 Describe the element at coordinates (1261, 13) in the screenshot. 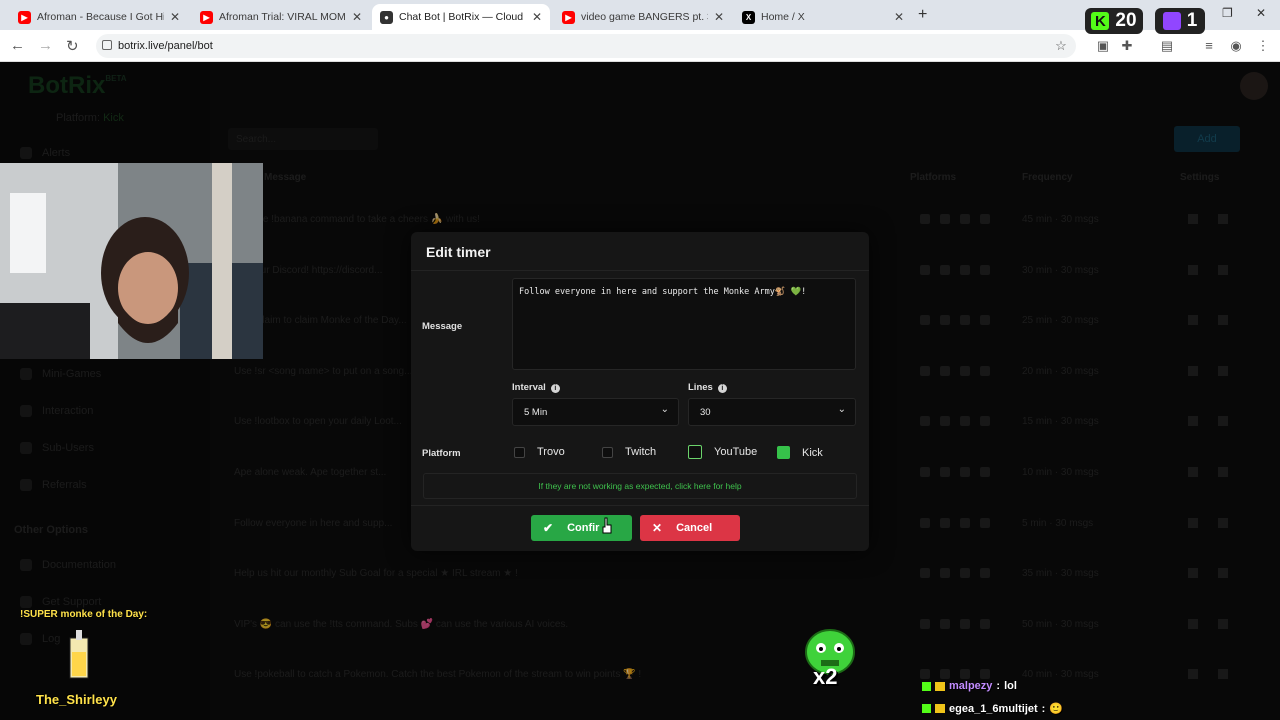

I see `close-window-icon: ✕` at that location.